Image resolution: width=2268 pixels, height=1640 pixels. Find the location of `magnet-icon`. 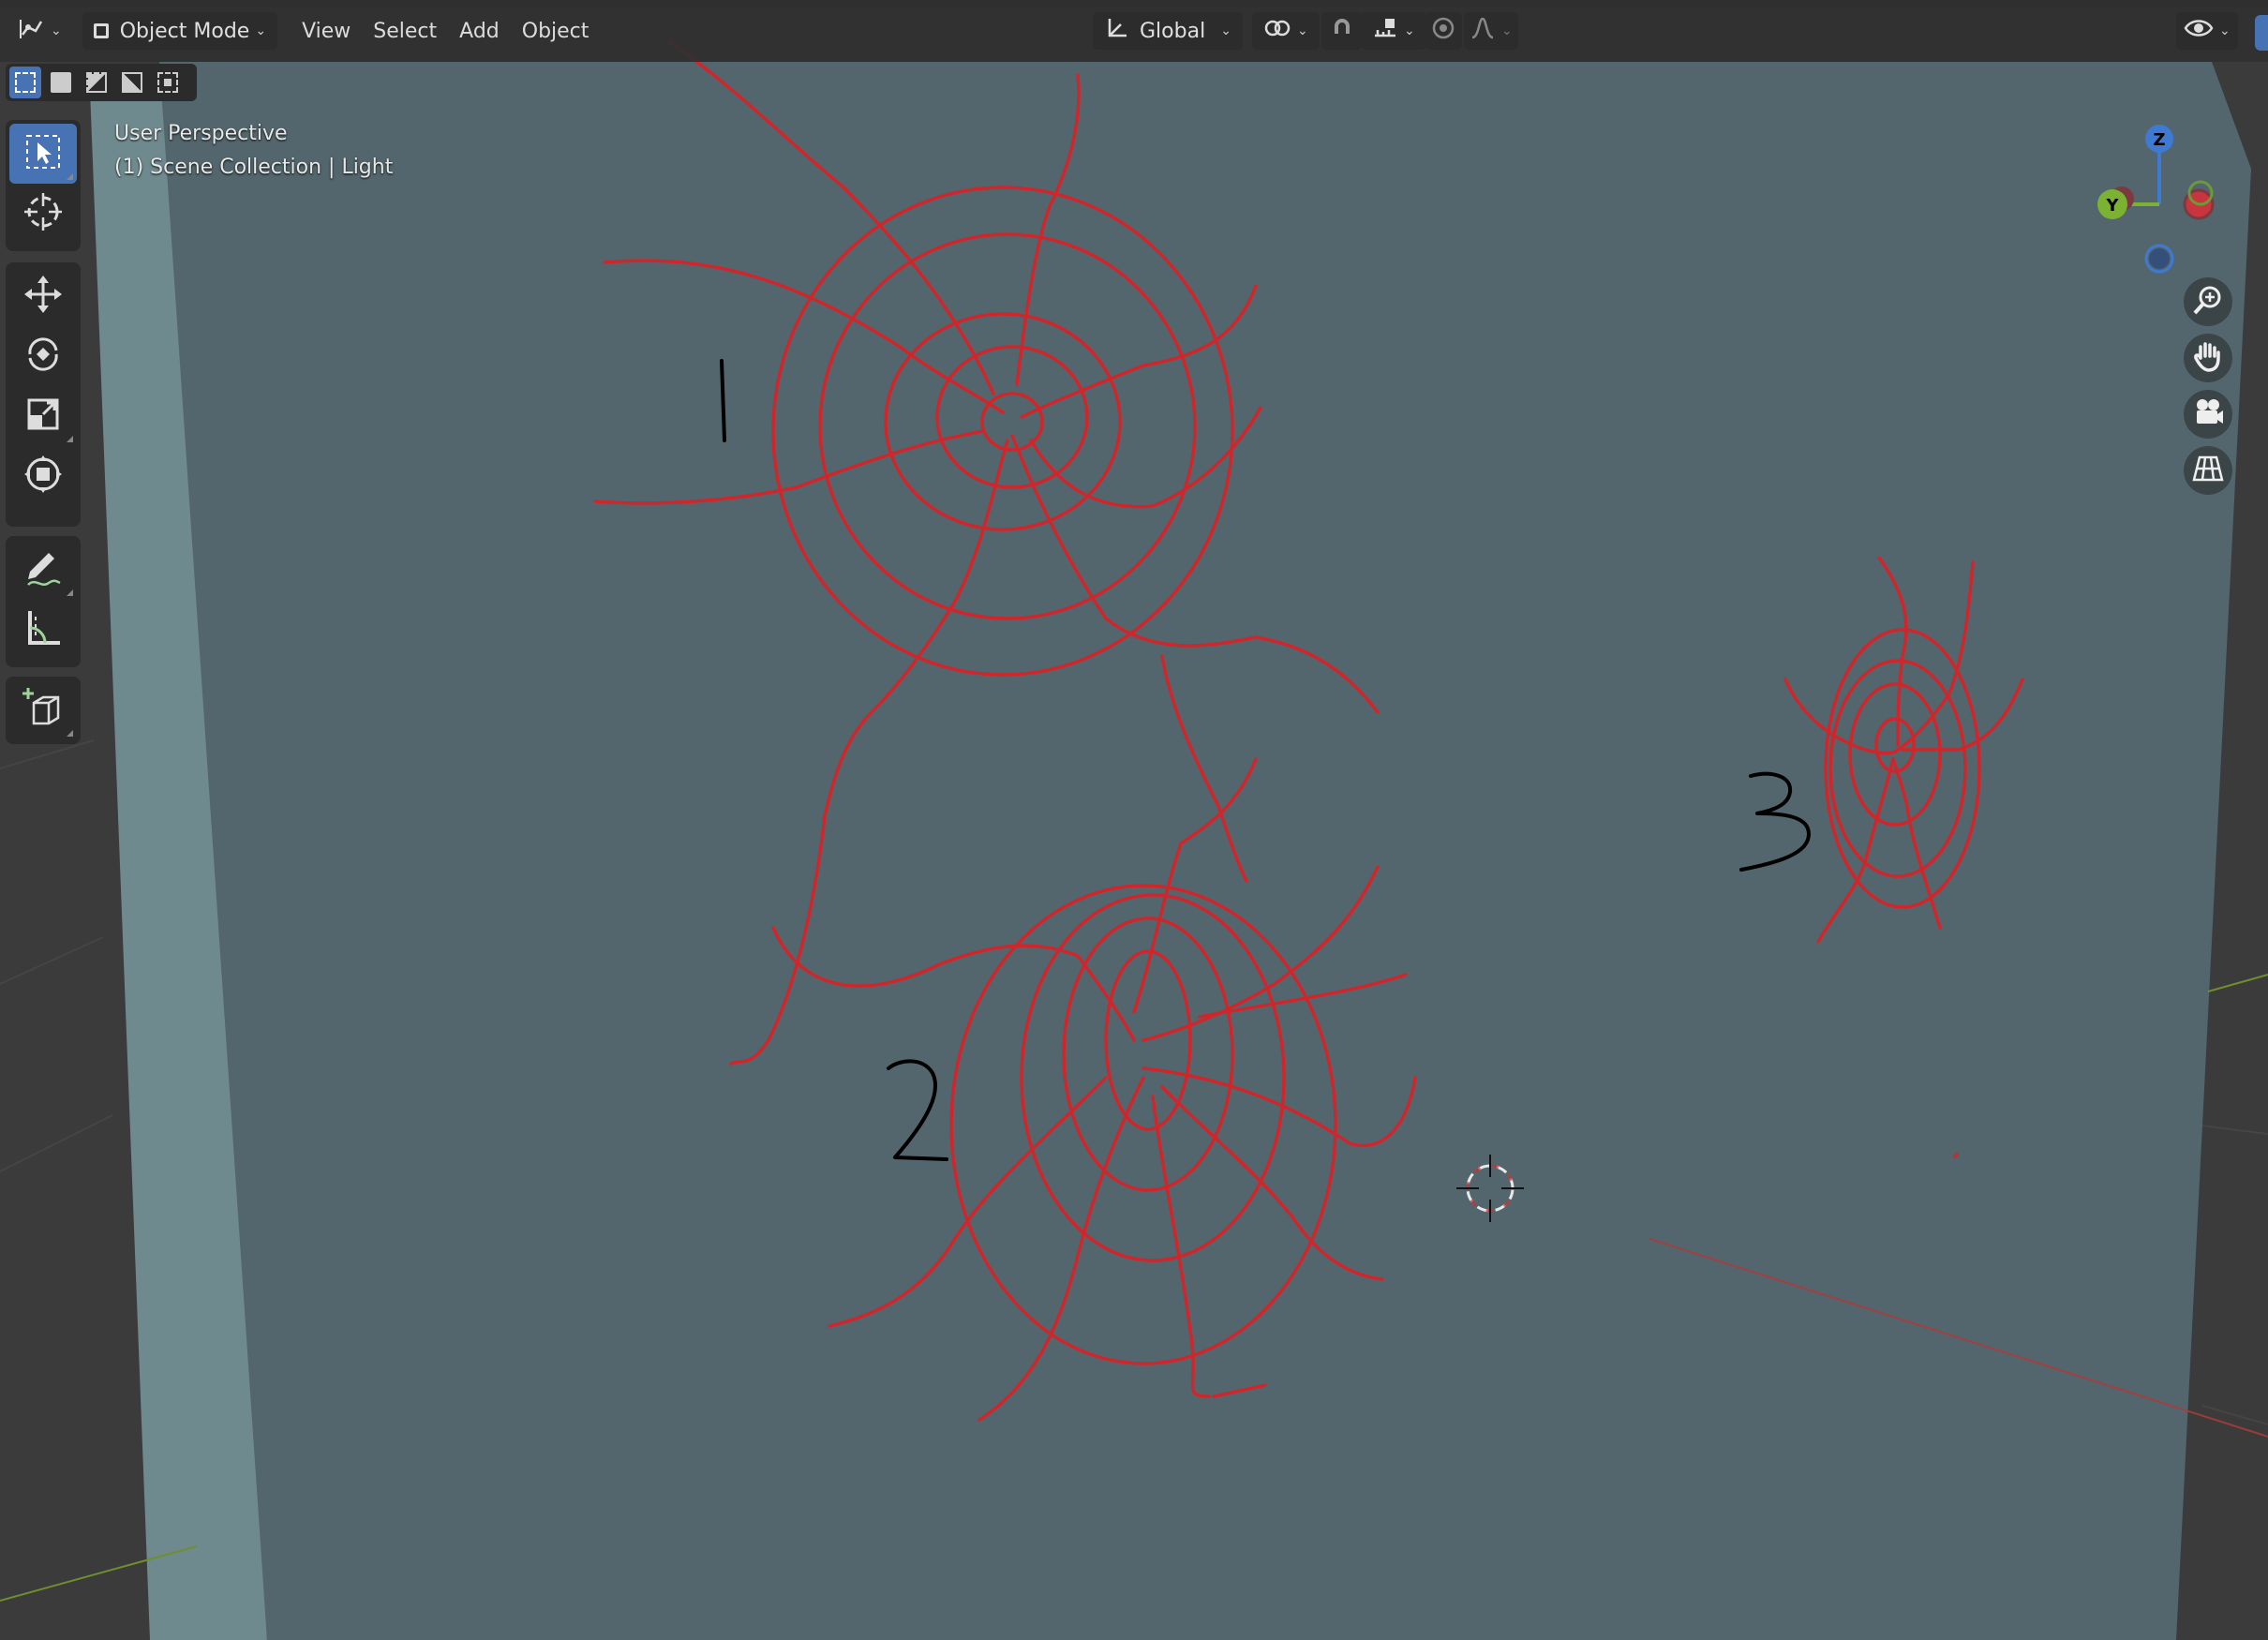

magnet-icon is located at coordinates (1342, 31).